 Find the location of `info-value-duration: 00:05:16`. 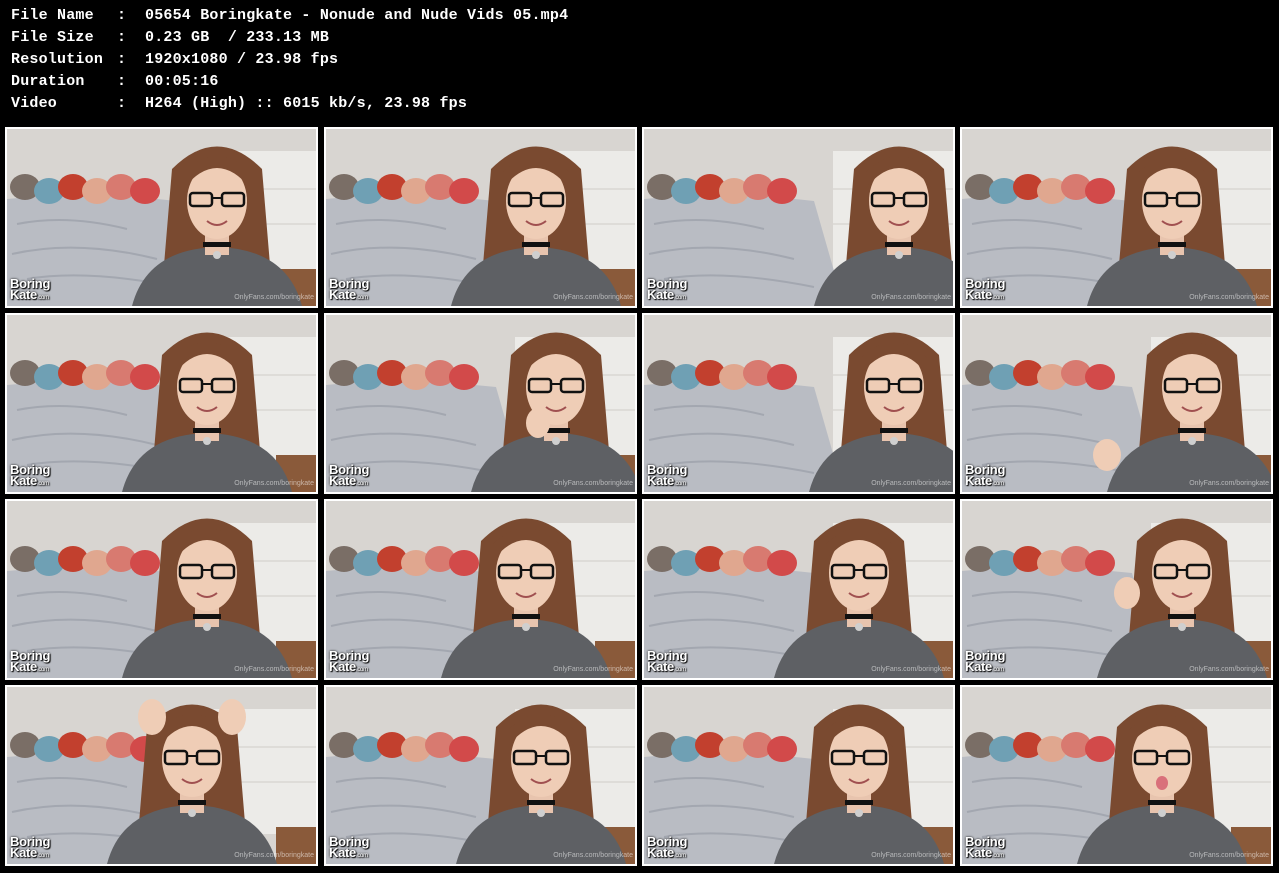

info-value-duration: 00:05:16 is located at coordinates (182, 81).